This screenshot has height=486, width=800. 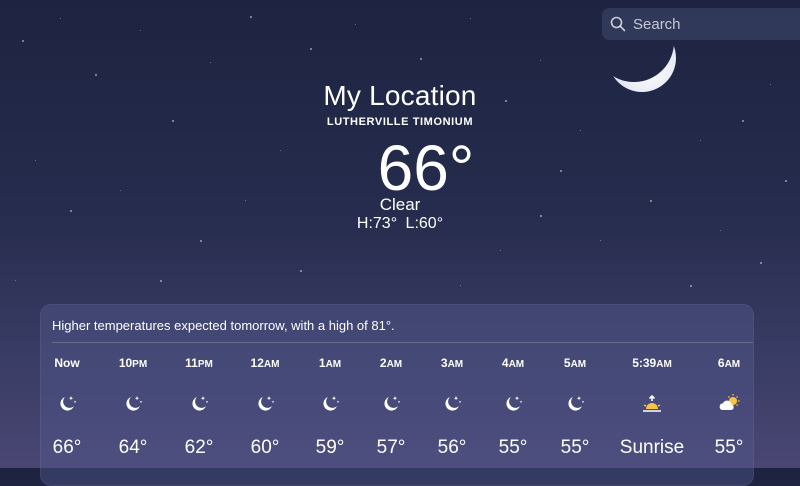 I want to click on hour-time: 6, so click(x=721, y=363).